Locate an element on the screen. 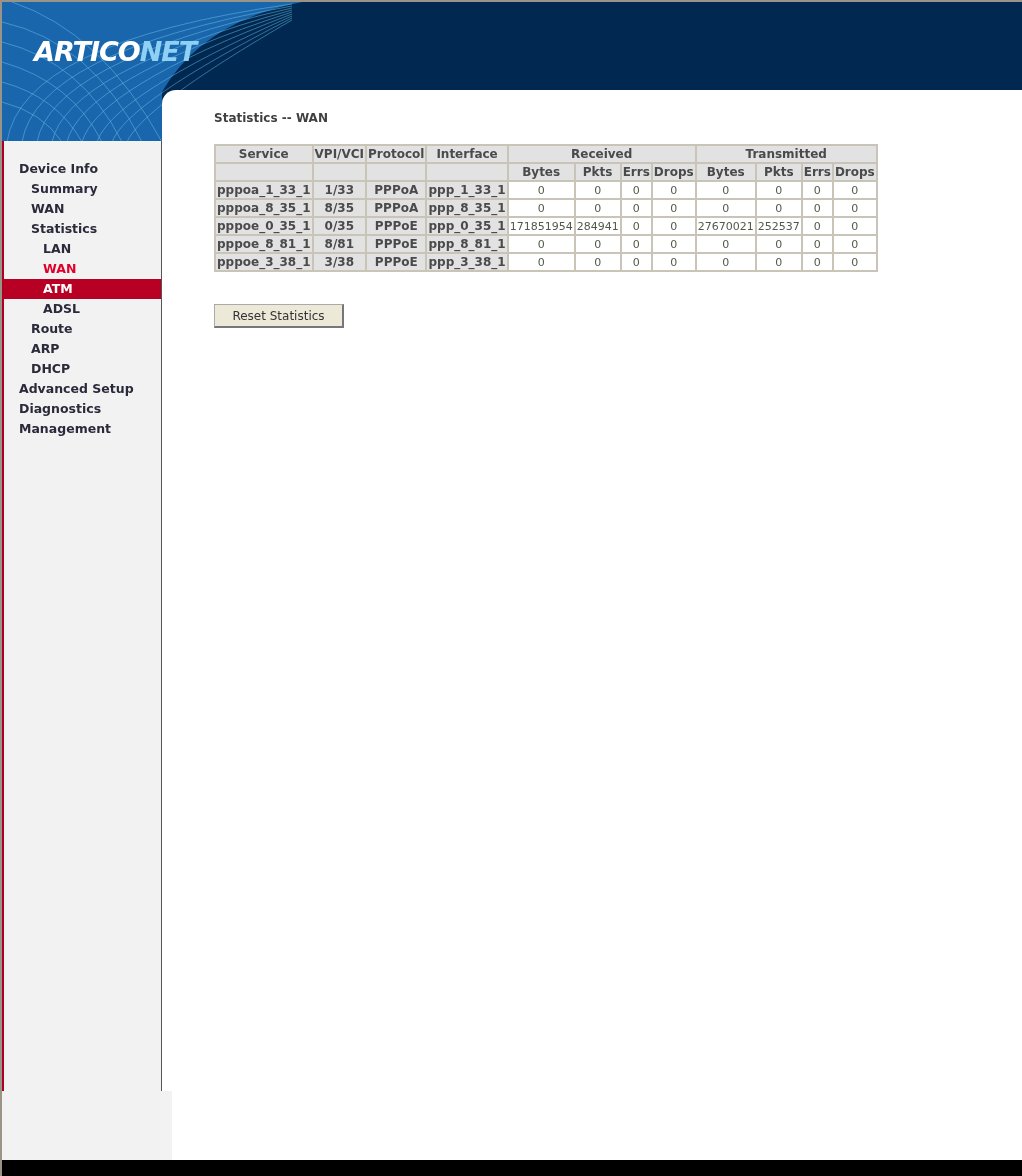 The height and width of the screenshot is (1176, 1022). column-header: Protocol is located at coordinates (396, 154).